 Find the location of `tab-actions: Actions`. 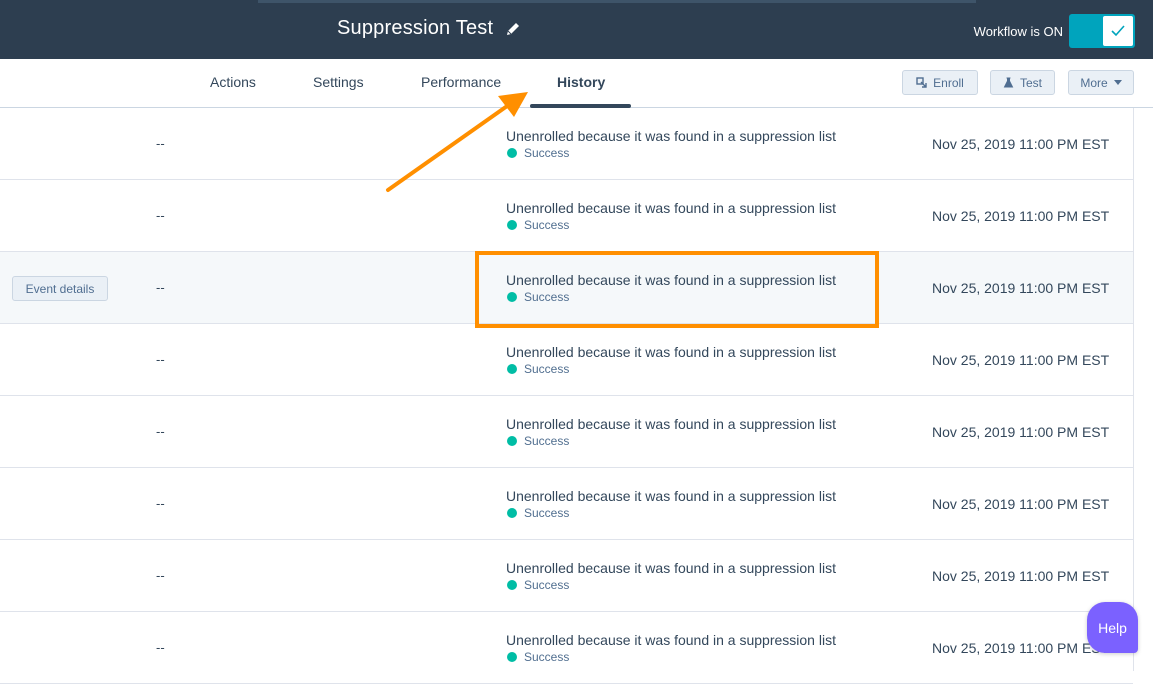

tab-actions: Actions is located at coordinates (233, 82).